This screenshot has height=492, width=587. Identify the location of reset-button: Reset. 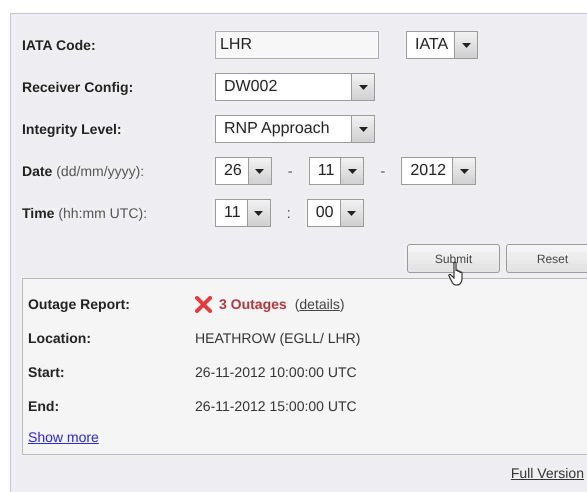
(546, 258).